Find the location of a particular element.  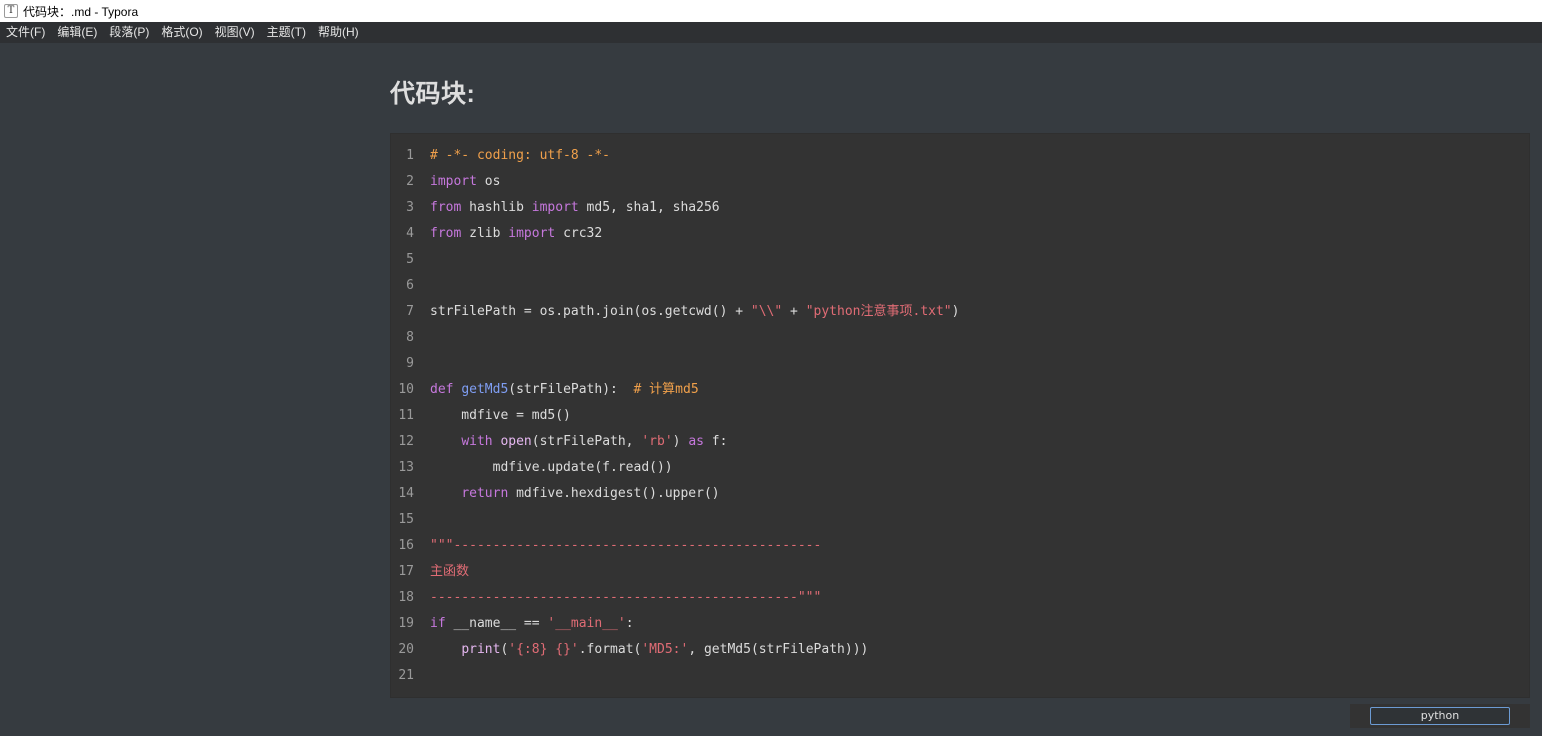

line-number: 6 is located at coordinates (410, 285).